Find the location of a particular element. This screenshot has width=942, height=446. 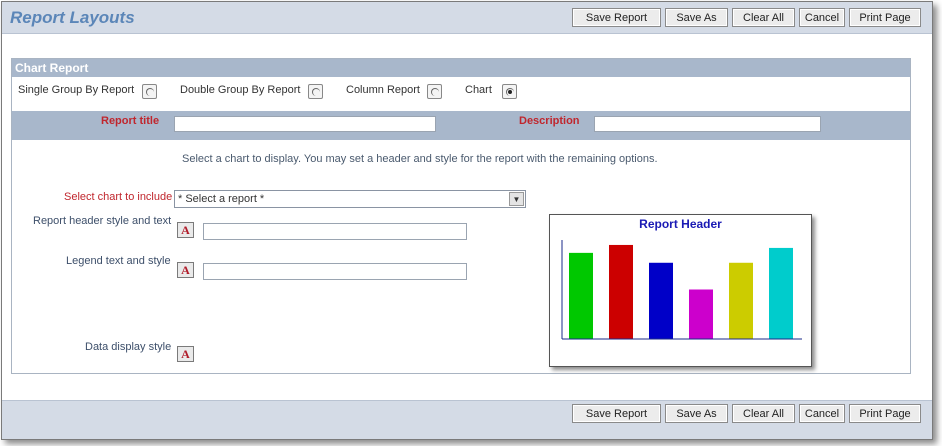

section-header: Chart Report is located at coordinates (461, 68).